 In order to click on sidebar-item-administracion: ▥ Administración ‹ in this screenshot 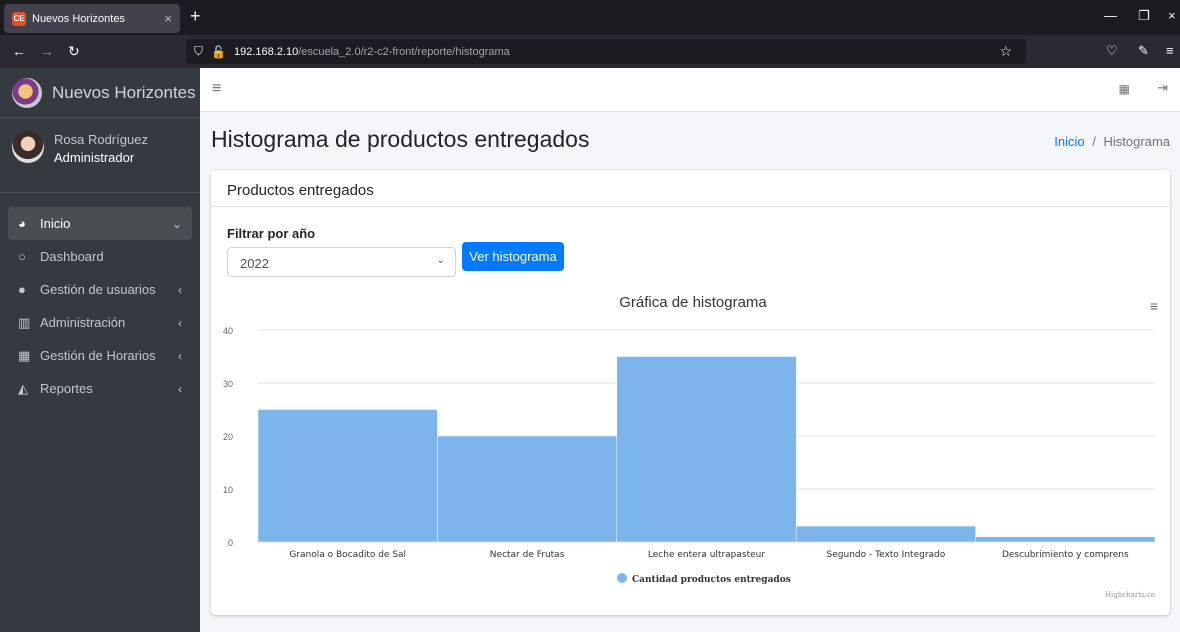, I will do `click(100, 322)`.